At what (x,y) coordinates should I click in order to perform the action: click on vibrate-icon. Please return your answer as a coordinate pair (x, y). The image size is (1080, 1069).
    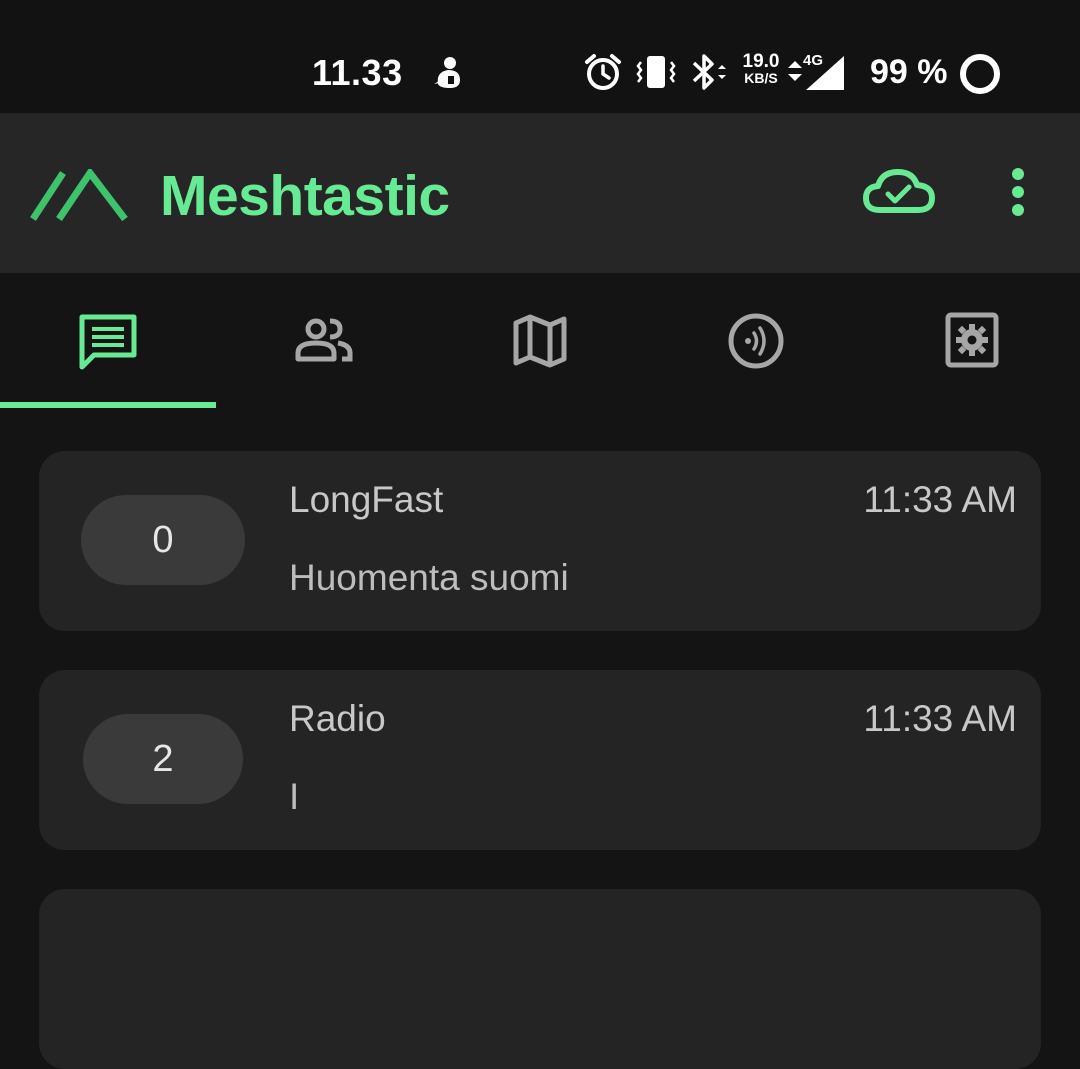
    Looking at the image, I should click on (656, 72).